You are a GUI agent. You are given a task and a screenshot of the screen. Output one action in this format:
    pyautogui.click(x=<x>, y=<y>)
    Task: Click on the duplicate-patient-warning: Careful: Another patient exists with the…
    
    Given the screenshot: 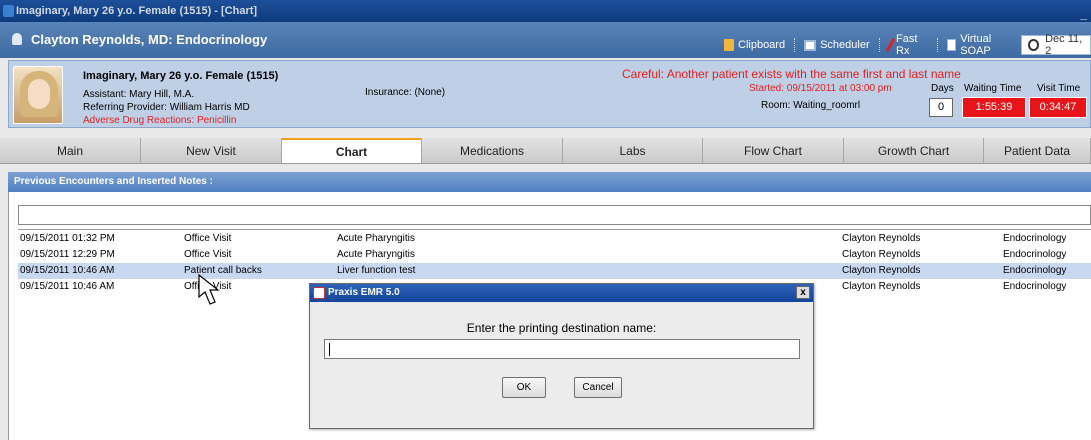 What is the action you would take?
    pyautogui.click(x=791, y=74)
    